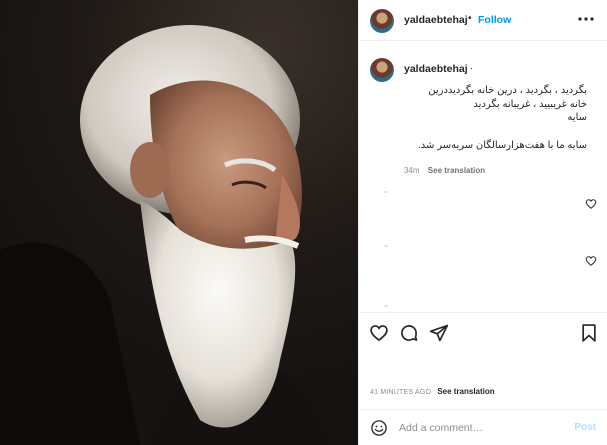 The image size is (607, 445). What do you see at coordinates (382, 70) in the screenshot?
I see `caption-avatar` at bounding box center [382, 70].